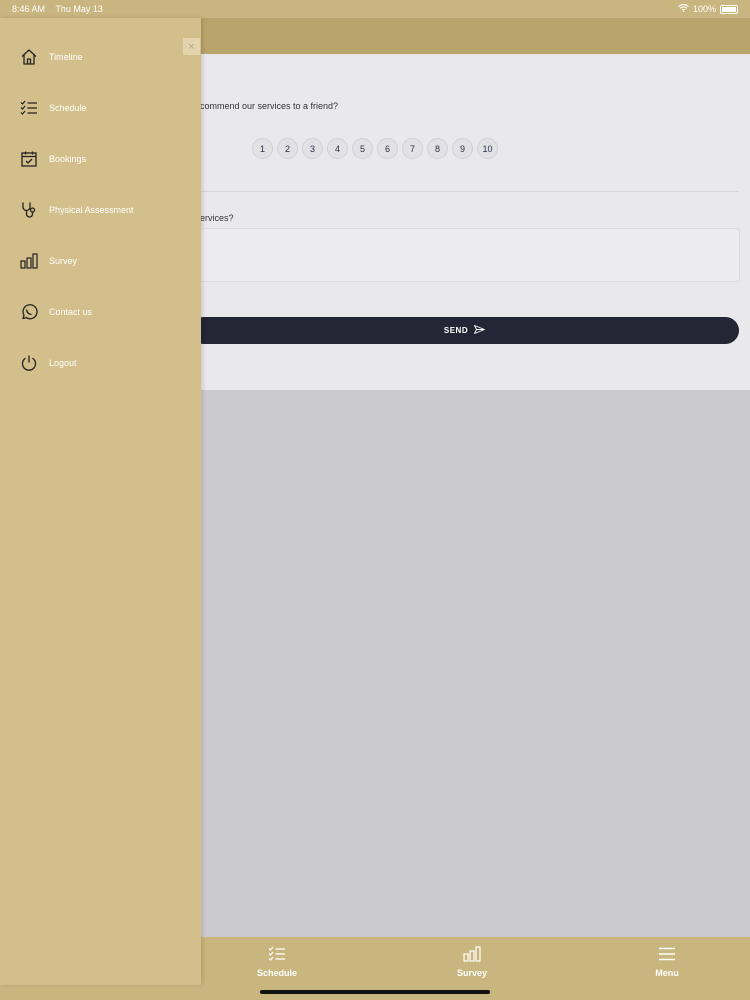 This screenshot has width=750, height=1000. I want to click on drawer-item-survey: Survey, so click(47, 261).